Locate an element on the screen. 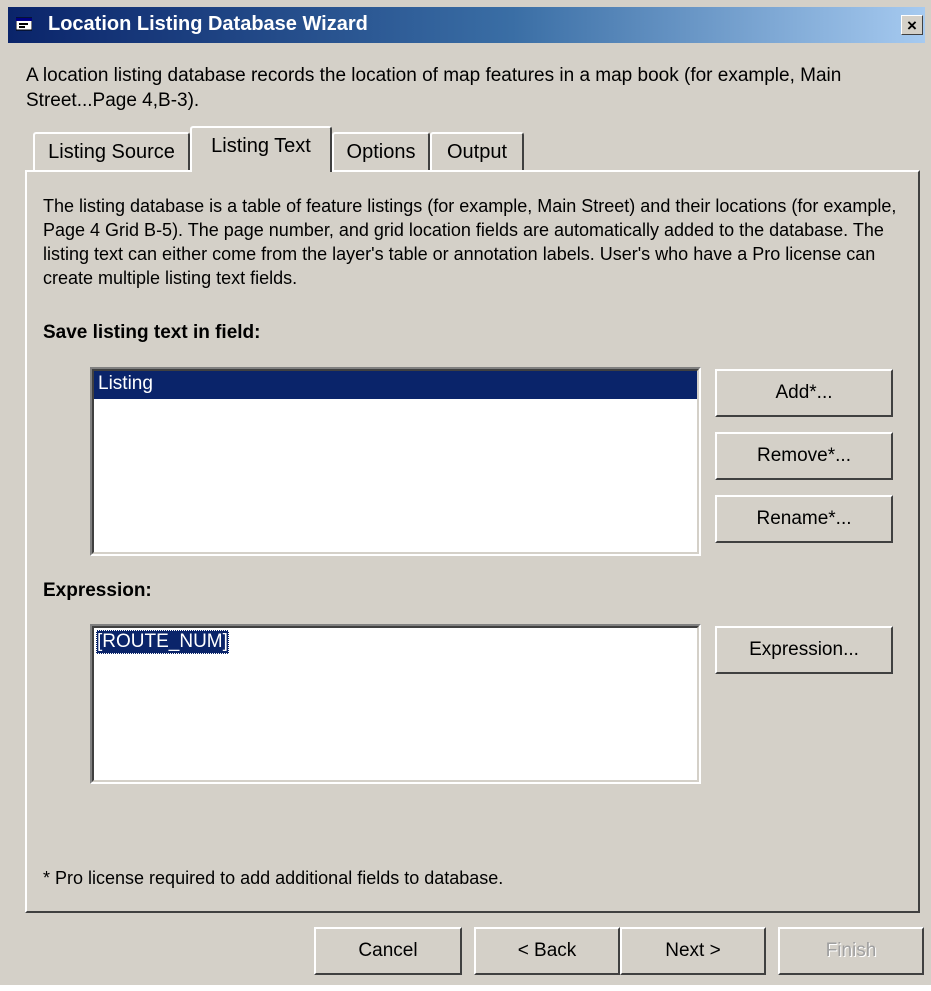 This screenshot has width=931, height=991. expression-textbox: [ROUTE_NUM] is located at coordinates (395, 704).